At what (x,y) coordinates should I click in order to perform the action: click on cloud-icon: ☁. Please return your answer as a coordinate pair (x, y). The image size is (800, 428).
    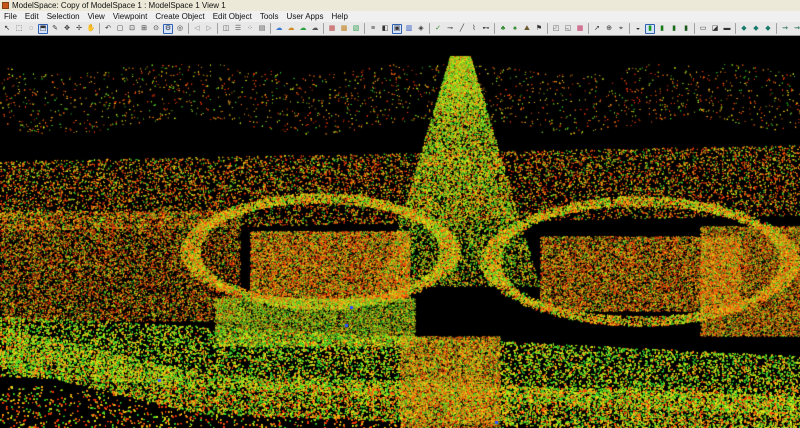
    Looking at the image, I should click on (279, 29).